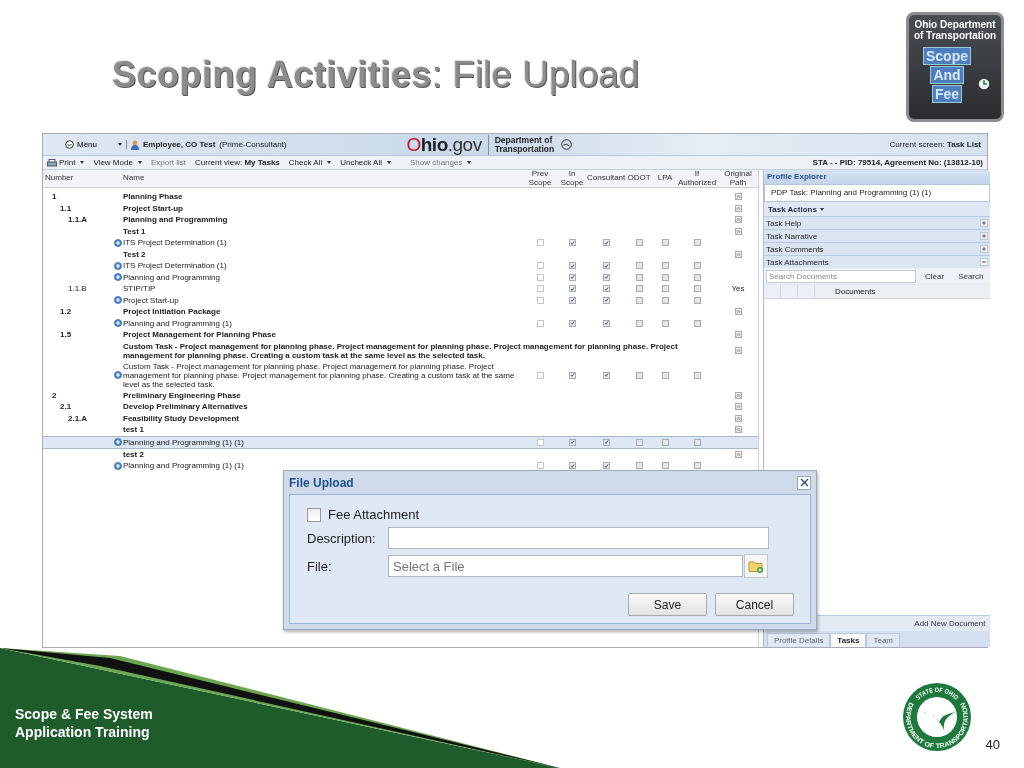 The image size is (1024, 768). Describe the element at coordinates (841, 276) in the screenshot. I see `search-field: Search Documents` at that location.